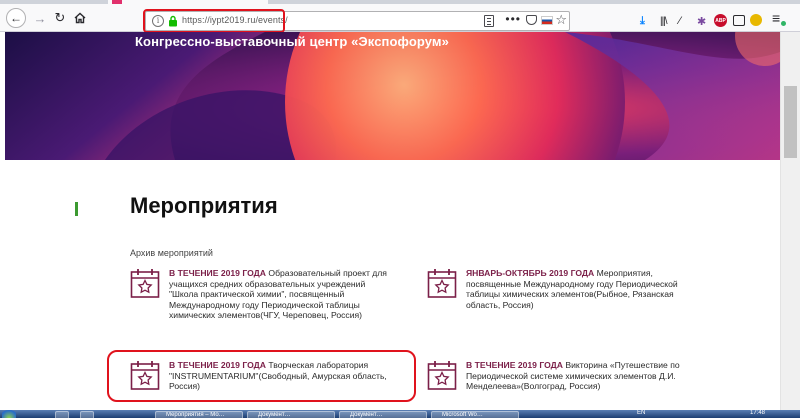 This screenshot has height=419, width=800. Describe the element at coordinates (757, 413) in the screenshot. I see `system-clock: 17:48` at that location.